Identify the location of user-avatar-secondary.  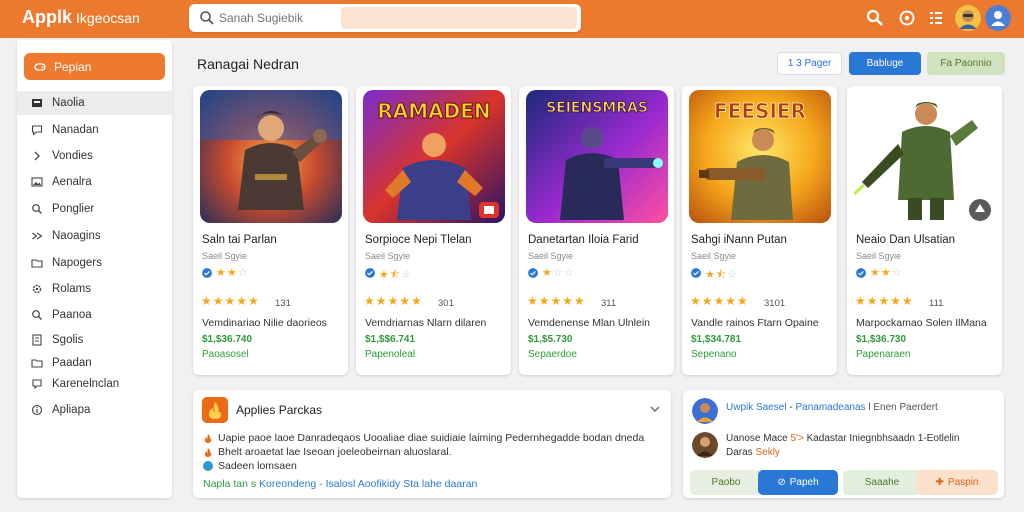
(998, 18).